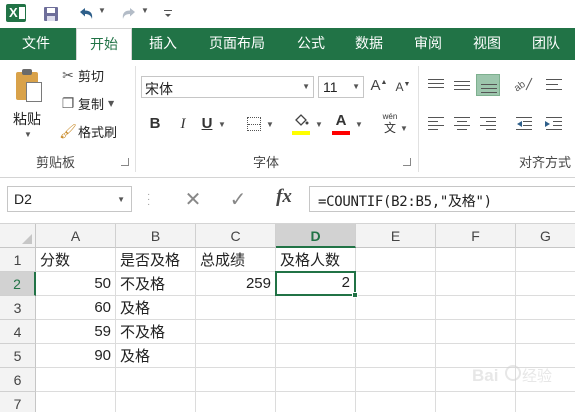  What do you see at coordinates (488, 123) in the screenshot?
I see `align-right-button` at bounding box center [488, 123].